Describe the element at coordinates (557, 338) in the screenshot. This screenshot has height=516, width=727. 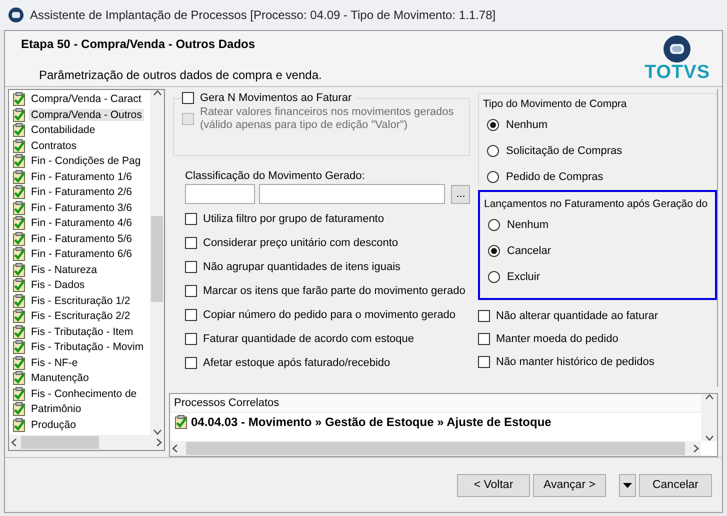
I see `checkbox-label: Manter moeda do pedido` at that location.